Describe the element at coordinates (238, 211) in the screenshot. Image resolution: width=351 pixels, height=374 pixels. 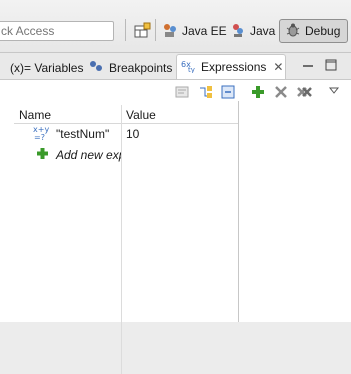
I see `details-pane-divider` at that location.